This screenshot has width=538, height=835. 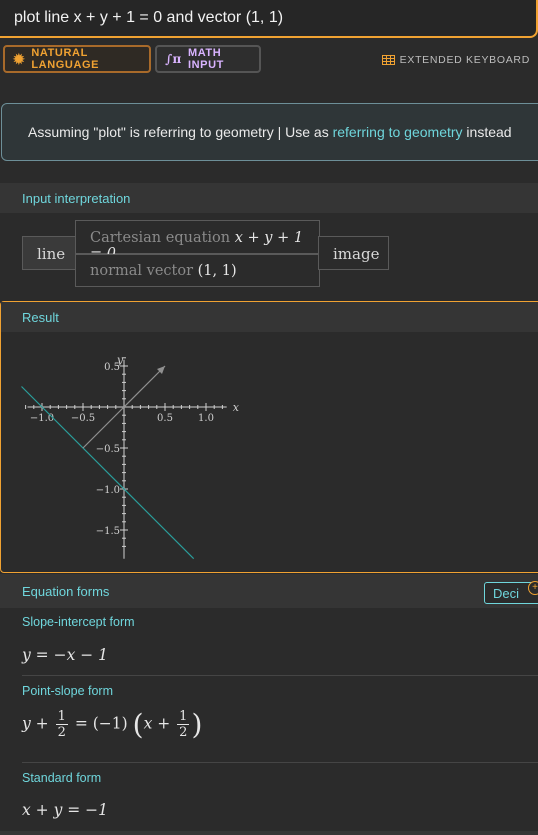 I want to click on natural-language-button: ✹ NATURAL LANGUAGE, so click(x=77, y=59).